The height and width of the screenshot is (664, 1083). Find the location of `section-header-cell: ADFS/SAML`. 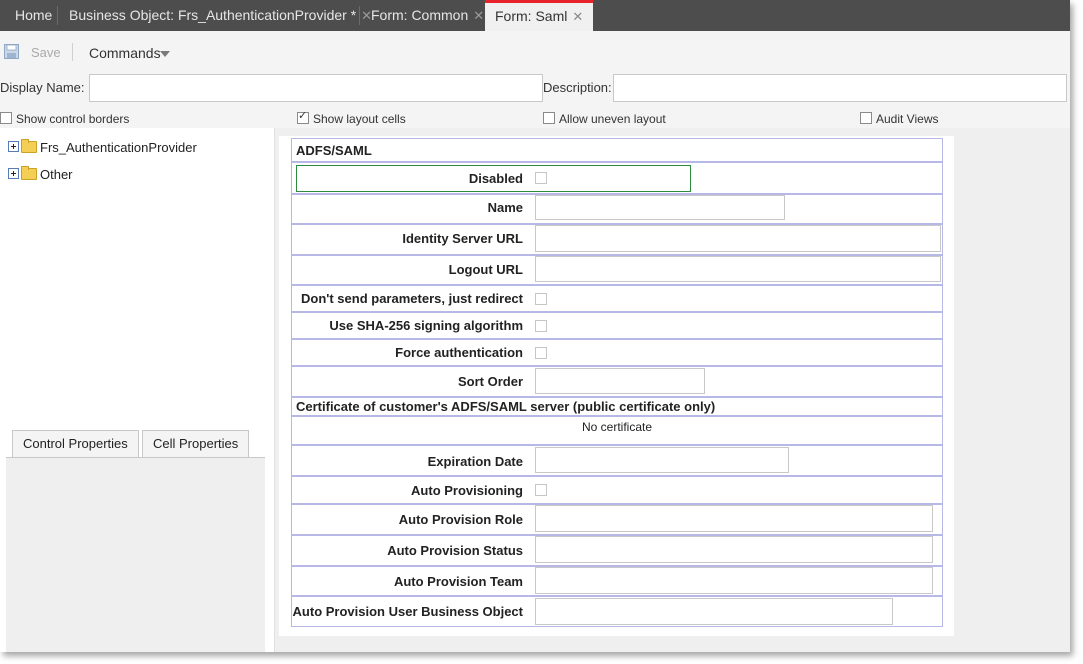

section-header-cell: ADFS/SAML is located at coordinates (617, 150).